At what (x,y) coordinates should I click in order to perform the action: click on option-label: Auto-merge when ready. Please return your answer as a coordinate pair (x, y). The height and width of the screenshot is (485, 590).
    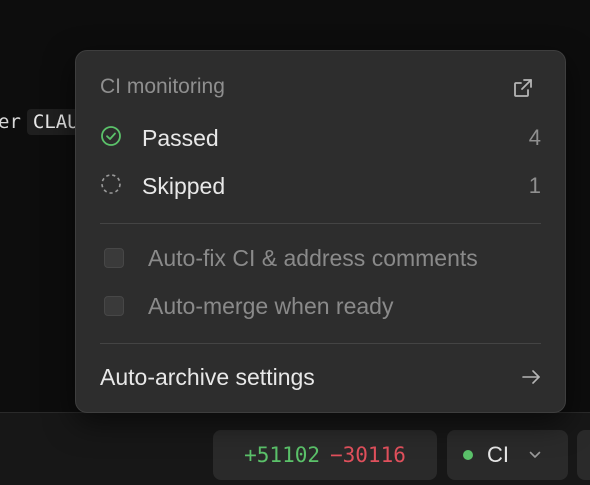
    Looking at the image, I should click on (271, 305).